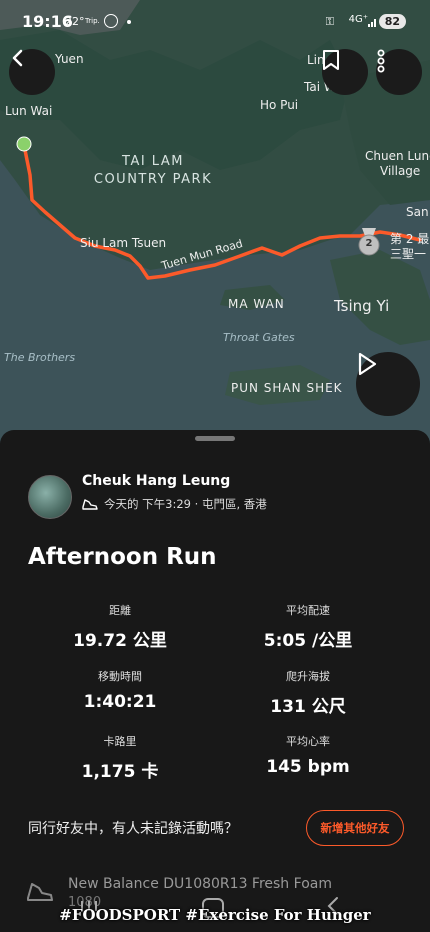  What do you see at coordinates (123, 243) in the screenshot?
I see `map-label-siu-lam: Siu Lam Tsuen` at bounding box center [123, 243].